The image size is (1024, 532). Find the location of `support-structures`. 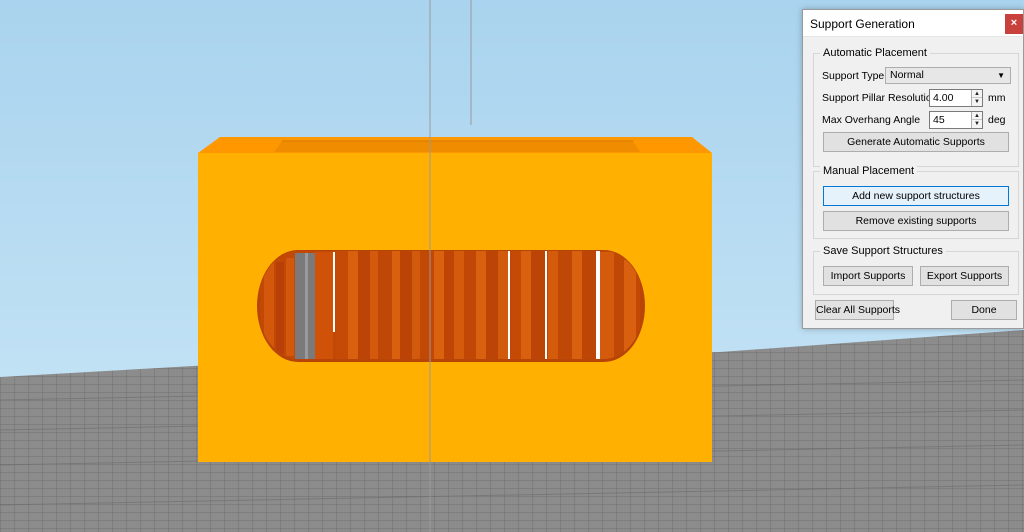

support-structures is located at coordinates (450, 305).